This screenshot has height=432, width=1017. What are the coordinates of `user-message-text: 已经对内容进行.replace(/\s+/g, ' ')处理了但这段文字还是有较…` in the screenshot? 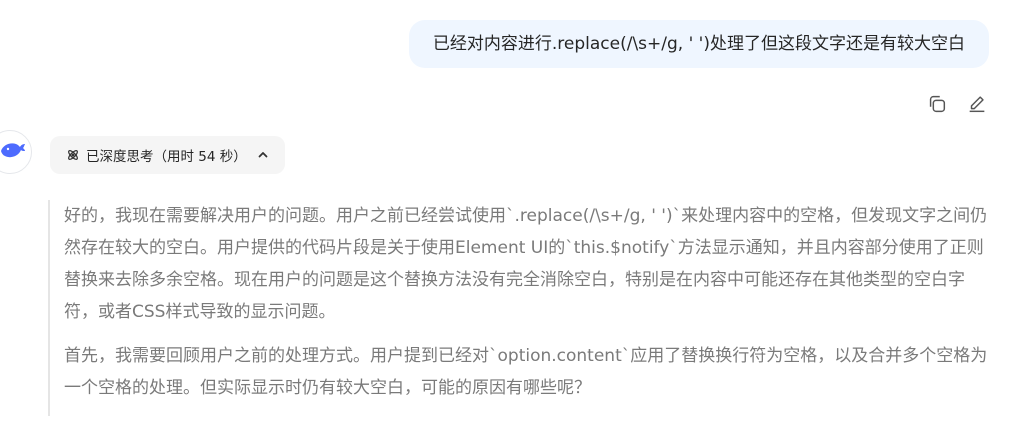 It's located at (698, 44).